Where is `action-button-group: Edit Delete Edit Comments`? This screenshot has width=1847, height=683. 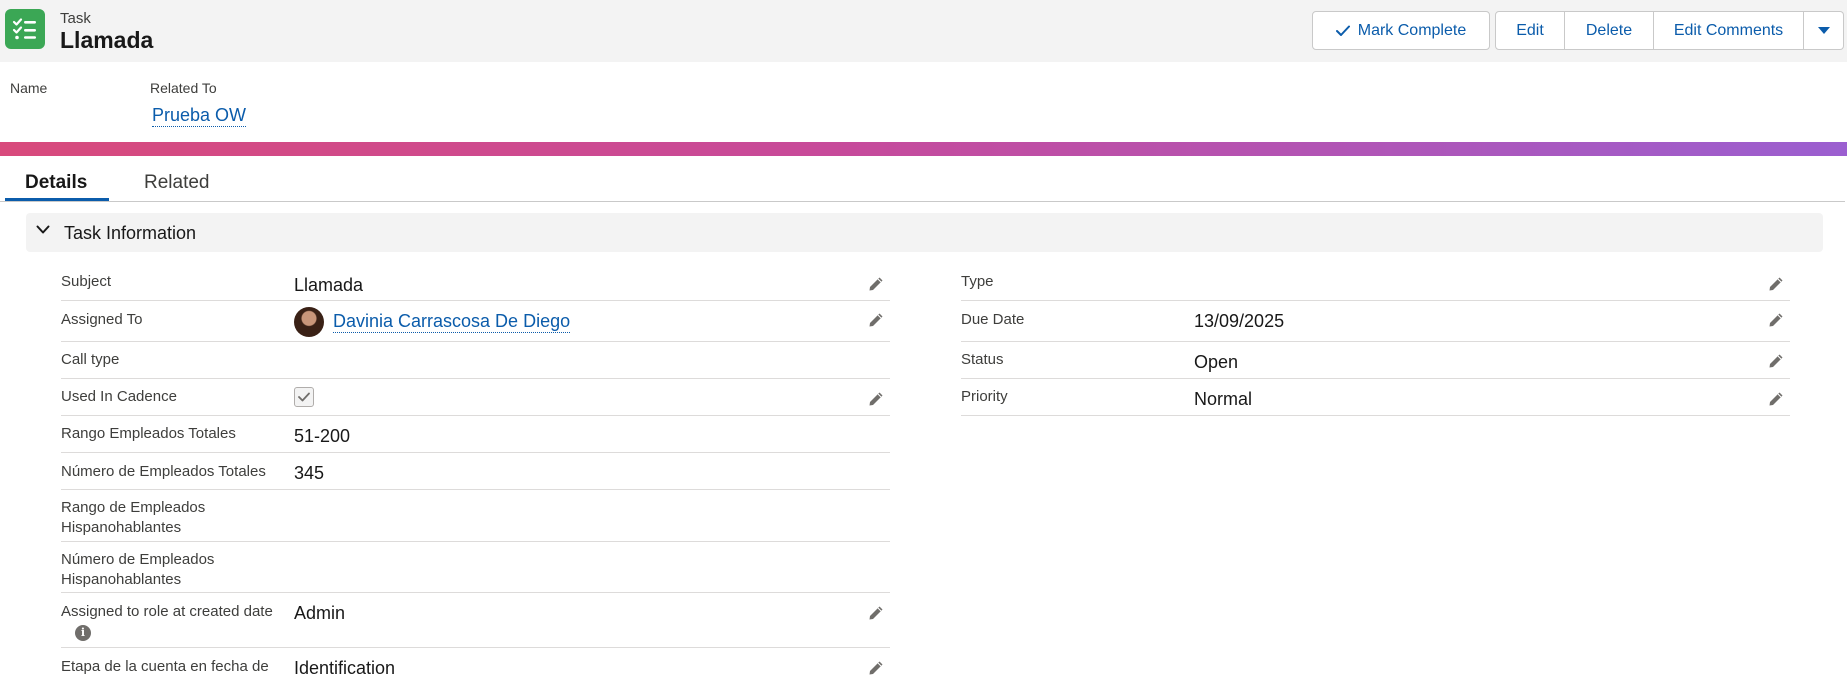 action-button-group: Edit Delete Edit Comments is located at coordinates (1669, 30).